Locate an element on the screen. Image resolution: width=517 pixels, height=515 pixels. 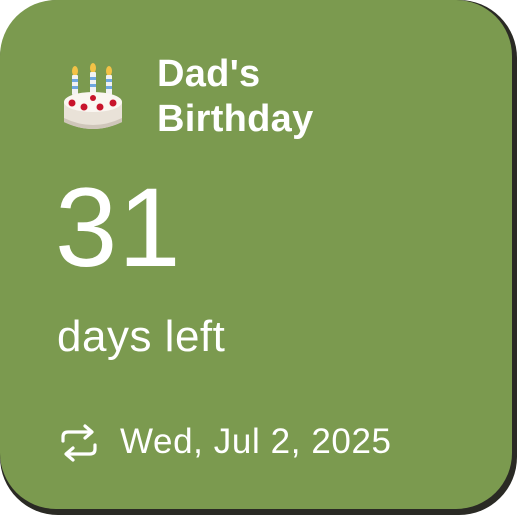
birthday-cake-icon is located at coordinates (93, 96).